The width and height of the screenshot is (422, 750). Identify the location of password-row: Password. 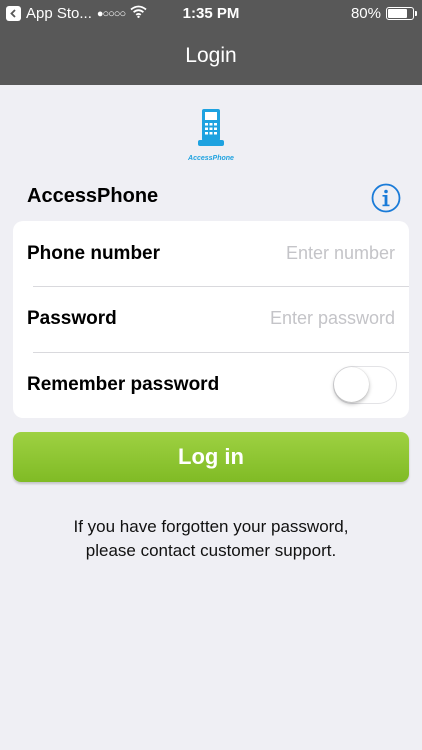
(211, 318).